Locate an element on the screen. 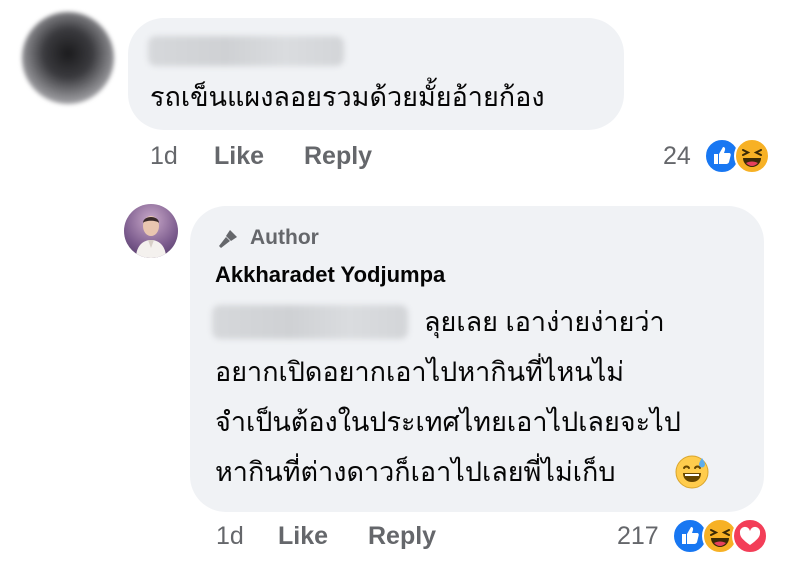  comment-text: รถเข็นแผงลอยรวมด้วยมั้ยอ้ายก้อง is located at coordinates (347, 97).